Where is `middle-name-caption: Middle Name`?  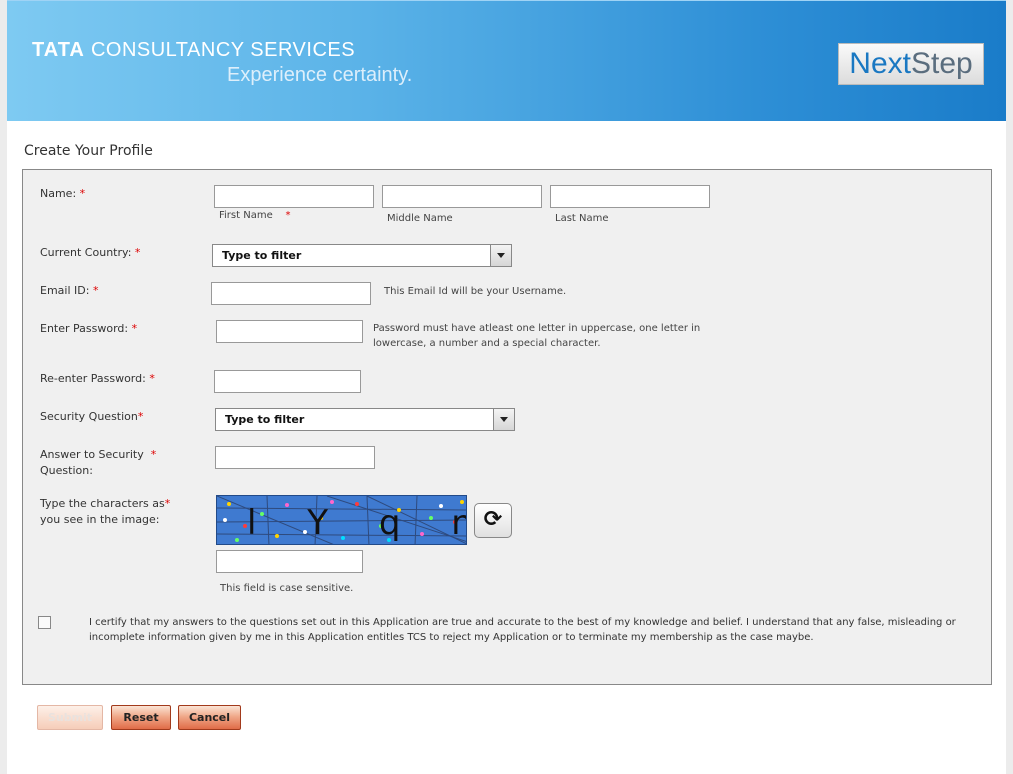
middle-name-caption: Middle Name is located at coordinates (420, 218).